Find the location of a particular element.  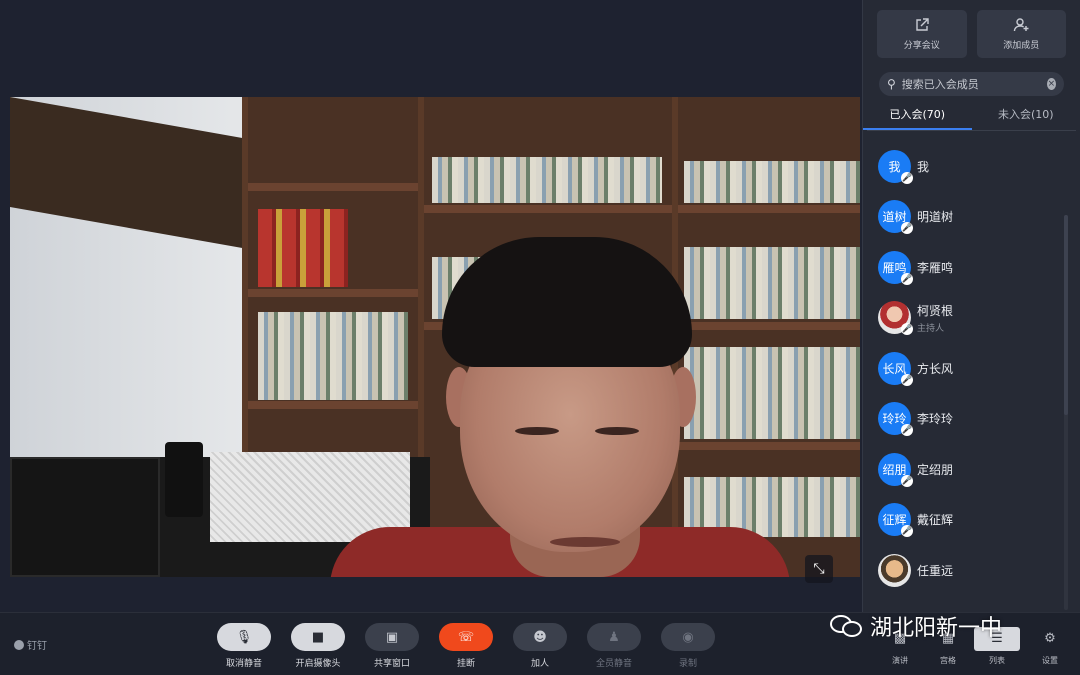

clear-search-icon: × is located at coordinates (1051, 84).